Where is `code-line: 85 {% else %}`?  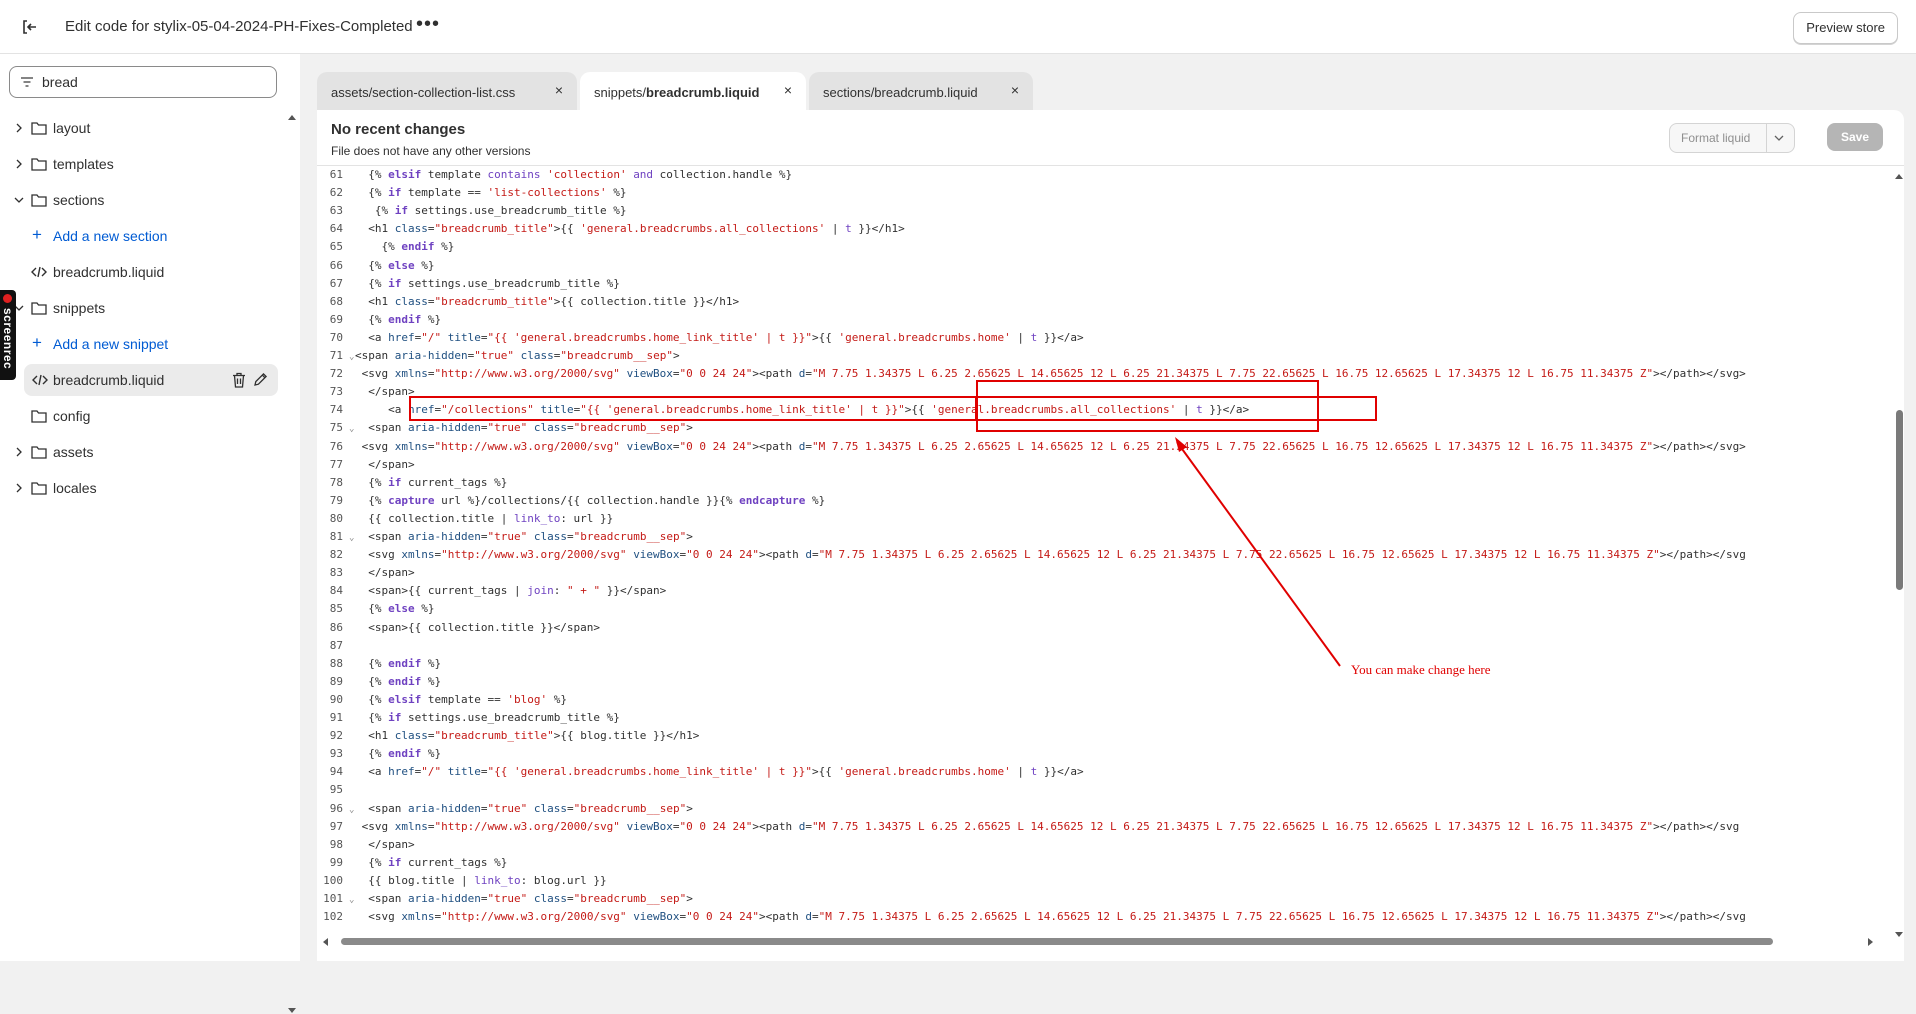
code-line: 85 {% else %} is located at coordinates (1097, 609).